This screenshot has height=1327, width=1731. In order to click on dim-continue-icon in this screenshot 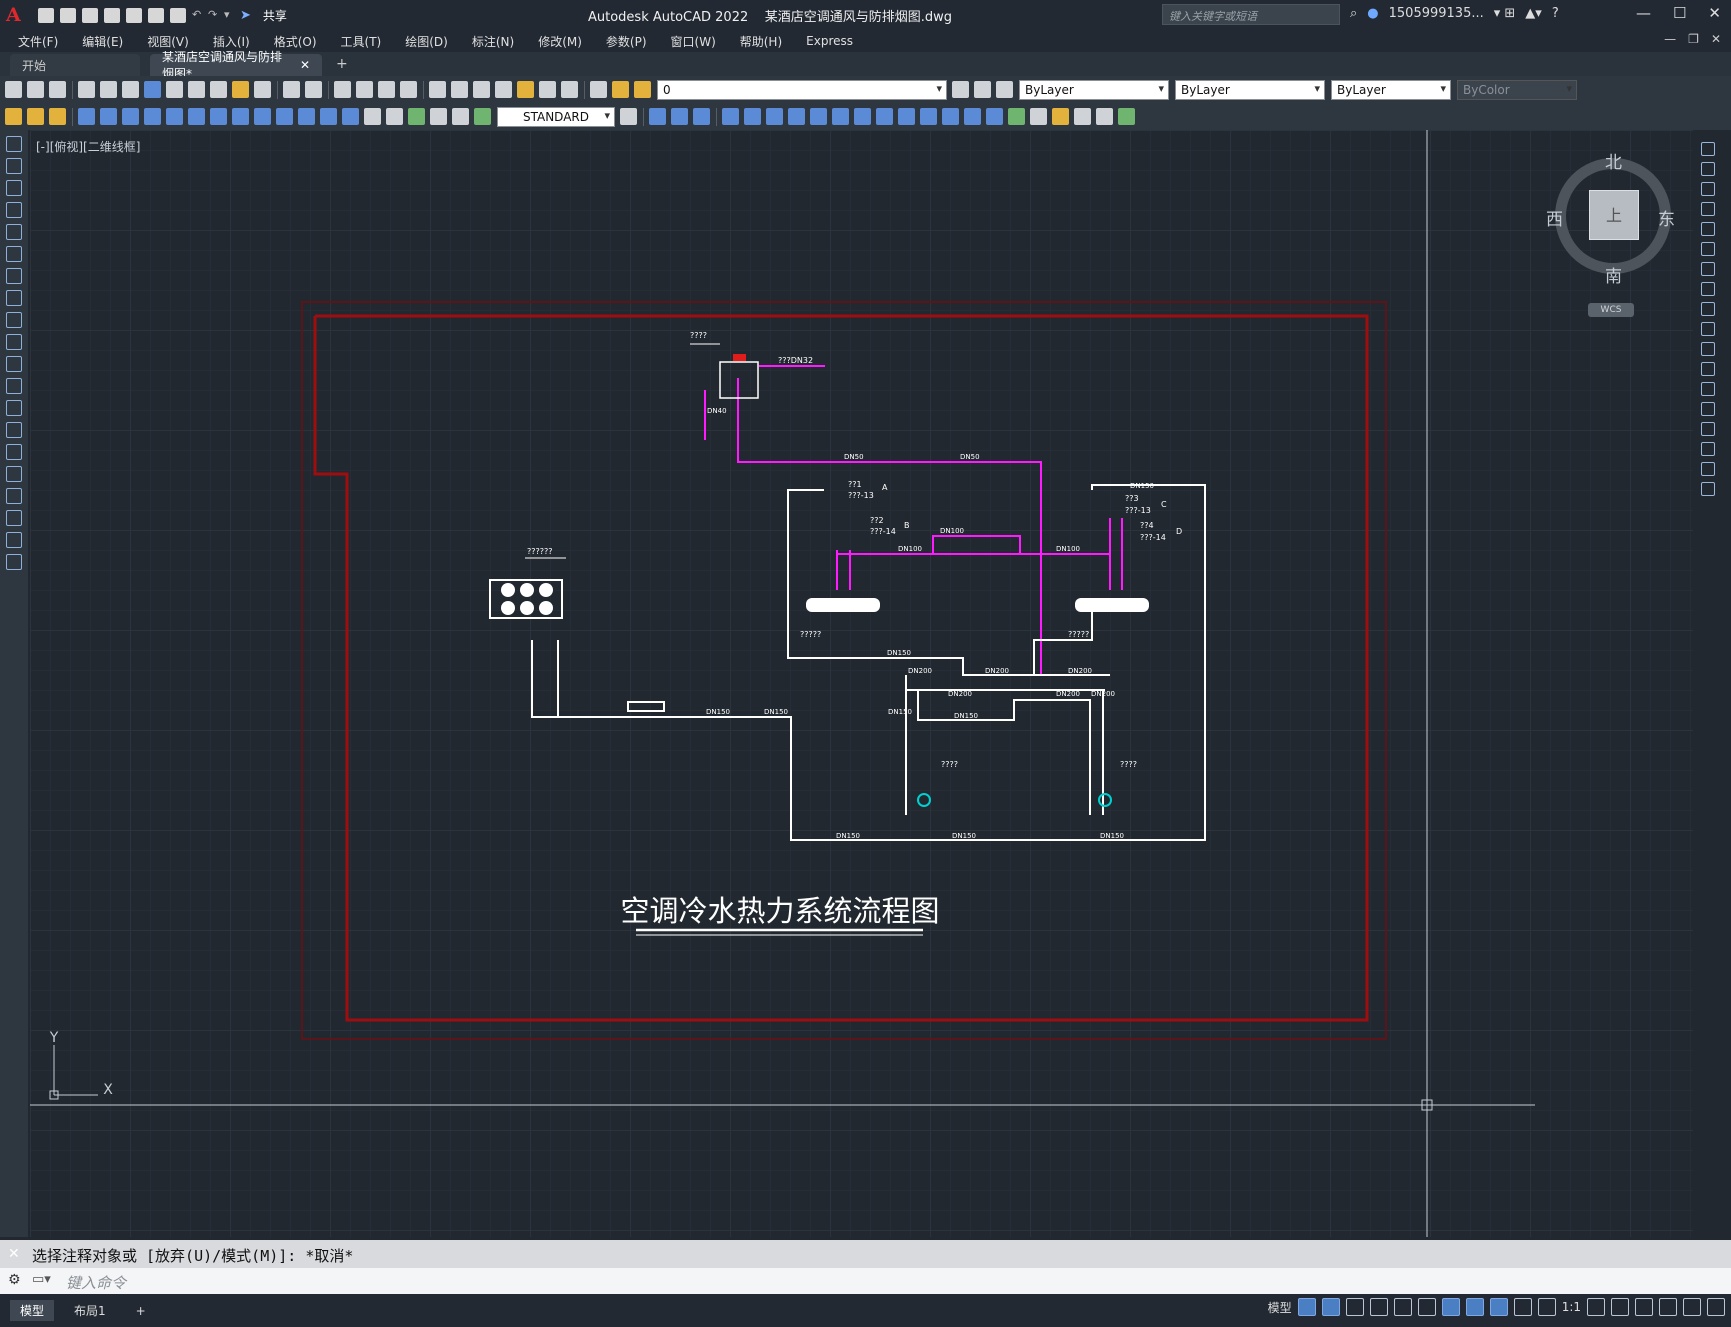, I will do `click(306, 116)`.